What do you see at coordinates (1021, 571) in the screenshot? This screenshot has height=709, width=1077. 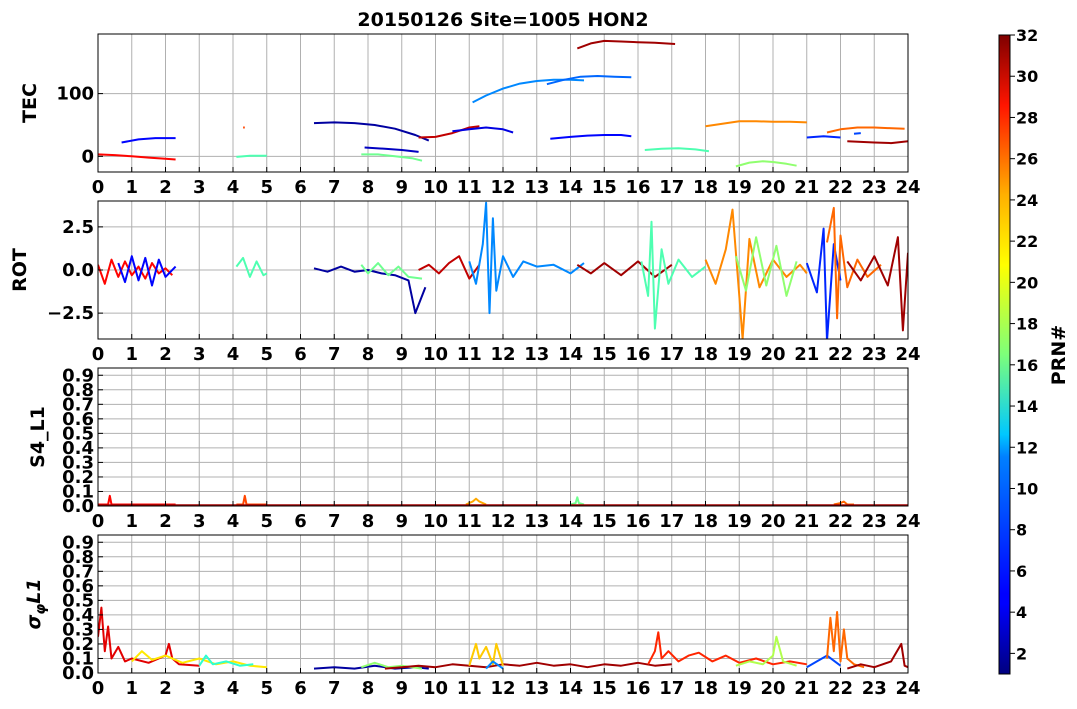 I see `colorbar-tick-label: 6` at bounding box center [1021, 571].